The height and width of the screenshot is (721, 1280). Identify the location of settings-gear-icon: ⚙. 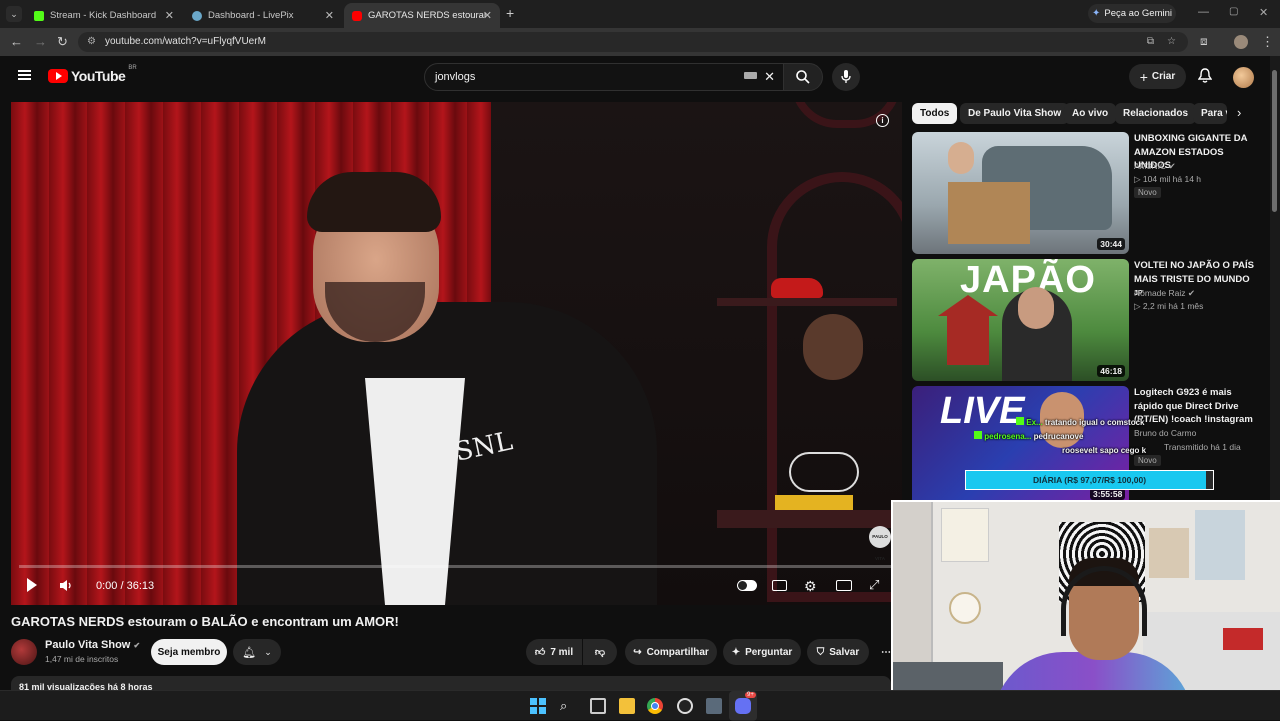
(810, 586).